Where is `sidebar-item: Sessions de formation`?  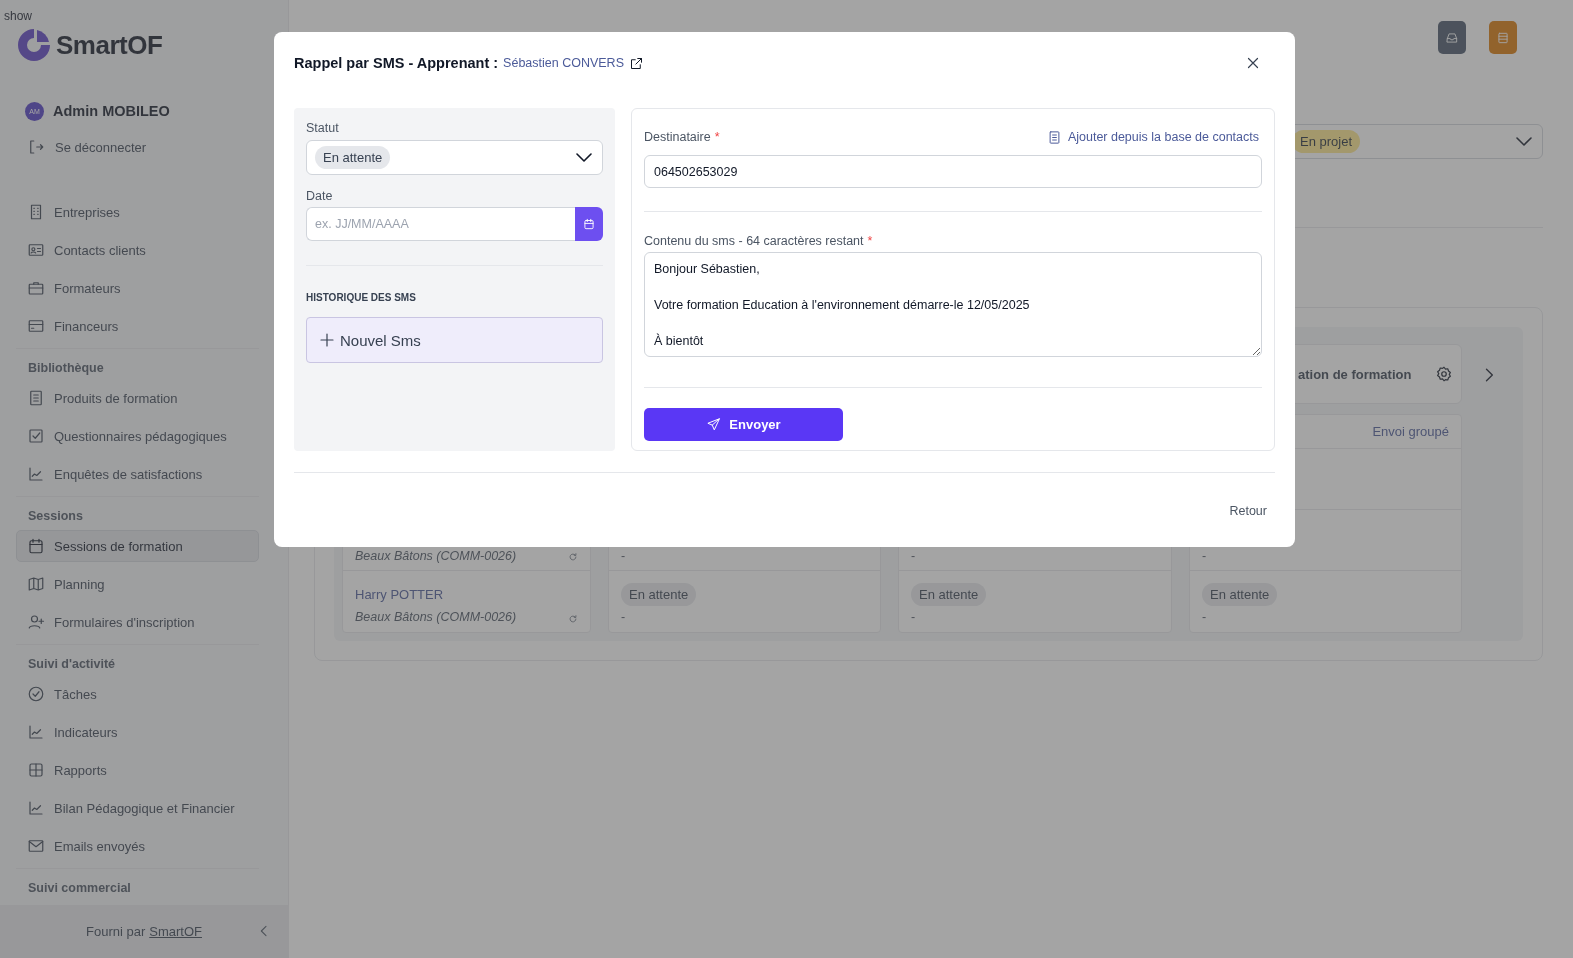
sidebar-item: Sessions de formation is located at coordinates (137, 546).